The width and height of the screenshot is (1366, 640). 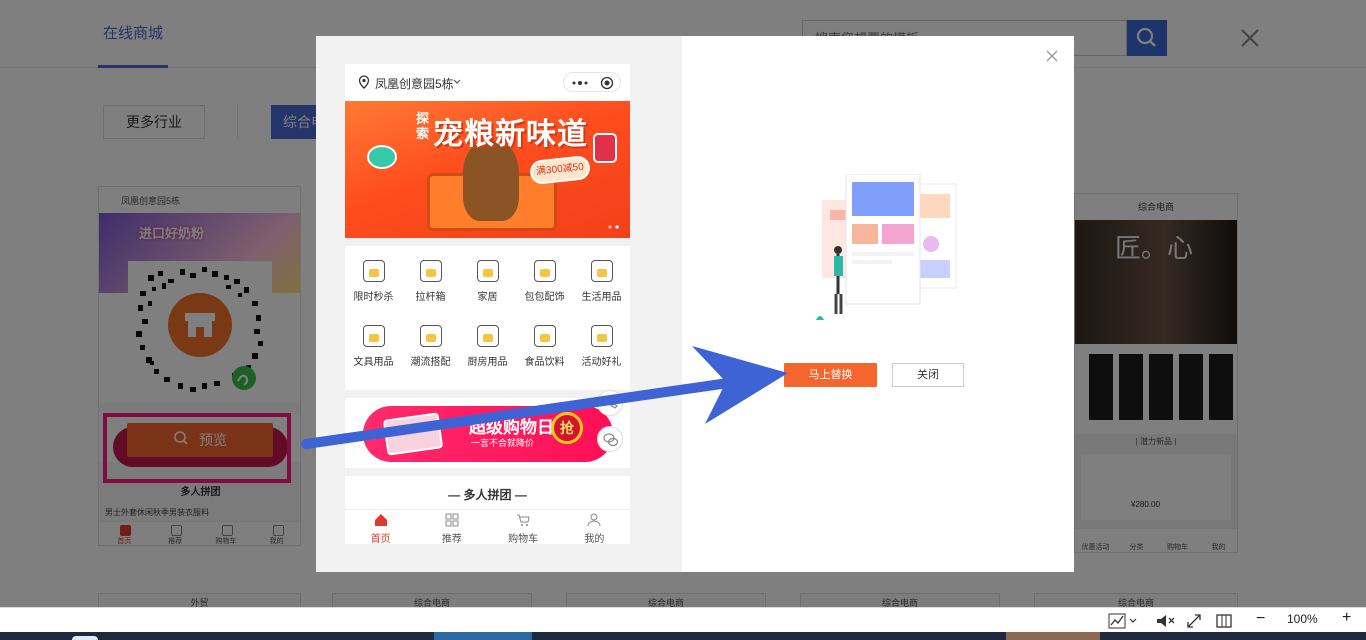 What do you see at coordinates (487, 356) in the screenshot?
I see `category-kitchen: 厨房用品` at bounding box center [487, 356].